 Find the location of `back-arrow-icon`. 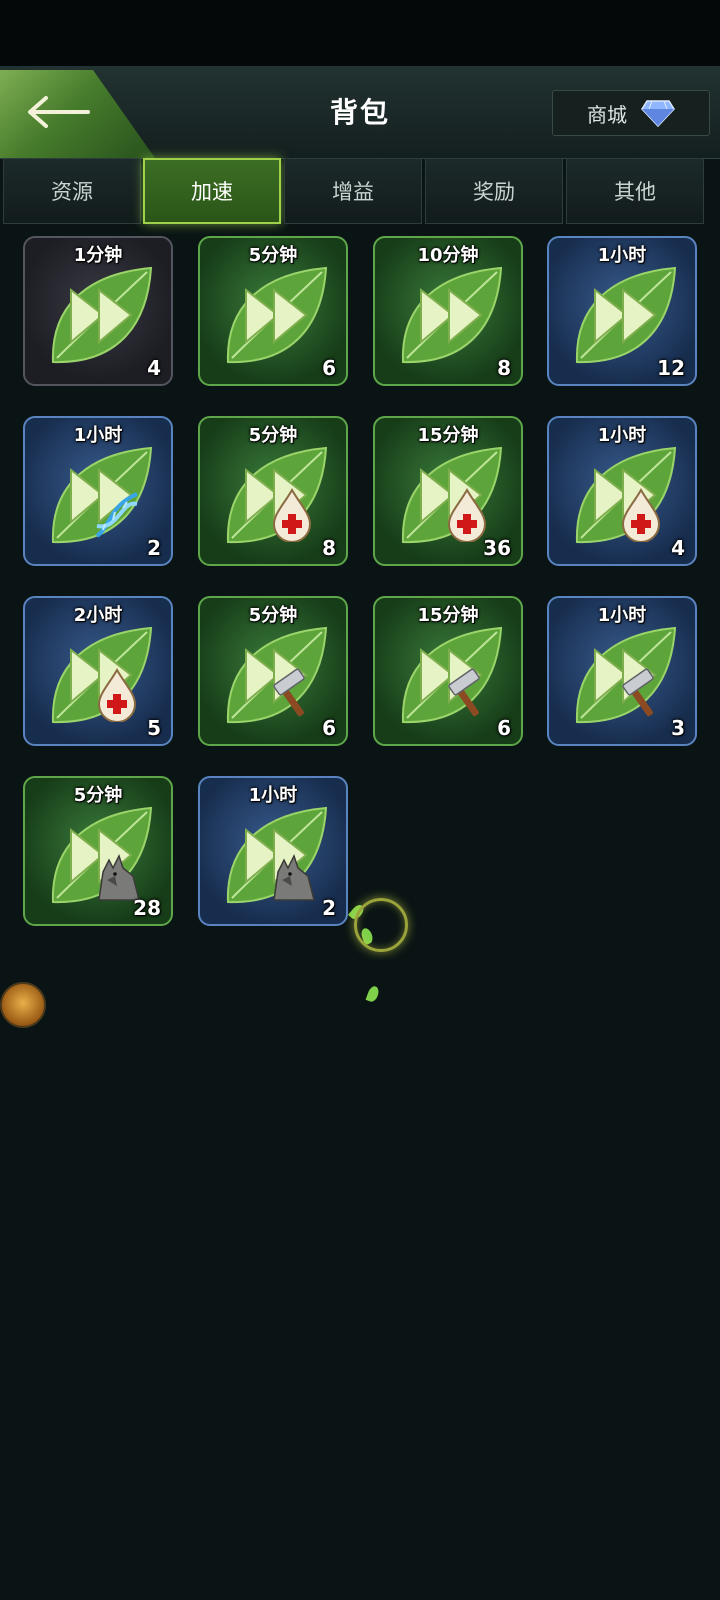

back-arrow-icon is located at coordinates (59, 112).